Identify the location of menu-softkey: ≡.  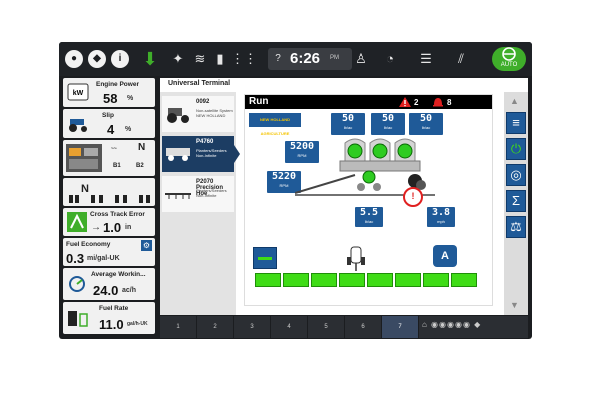
(516, 123).